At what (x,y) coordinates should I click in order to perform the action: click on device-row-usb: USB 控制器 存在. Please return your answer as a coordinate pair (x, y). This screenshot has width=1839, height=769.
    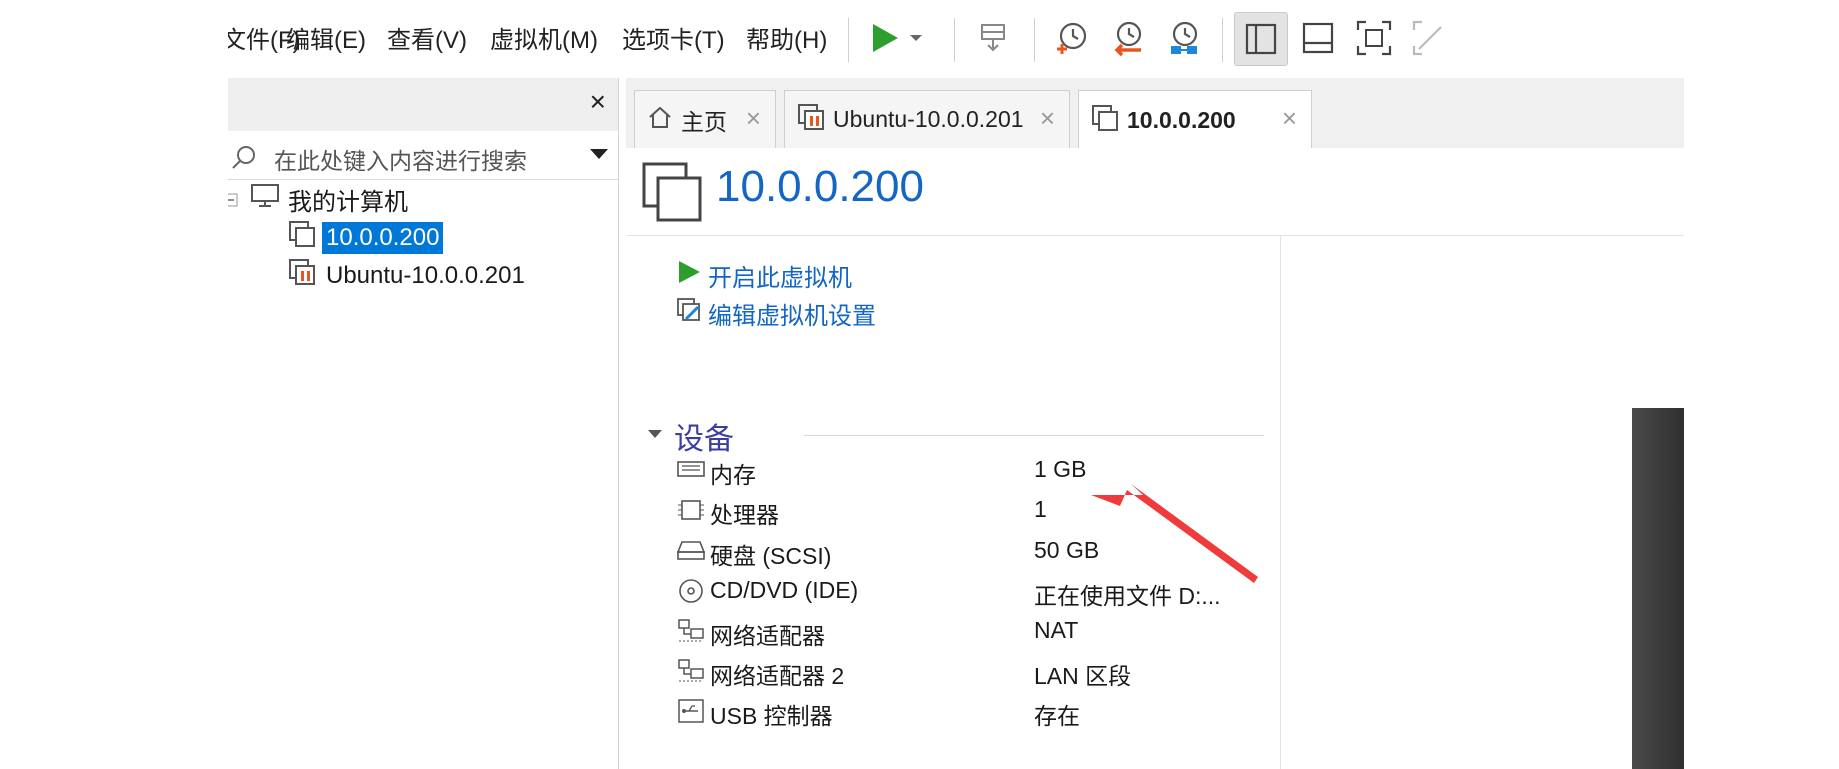
    Looking at the image, I should click on (976, 711).